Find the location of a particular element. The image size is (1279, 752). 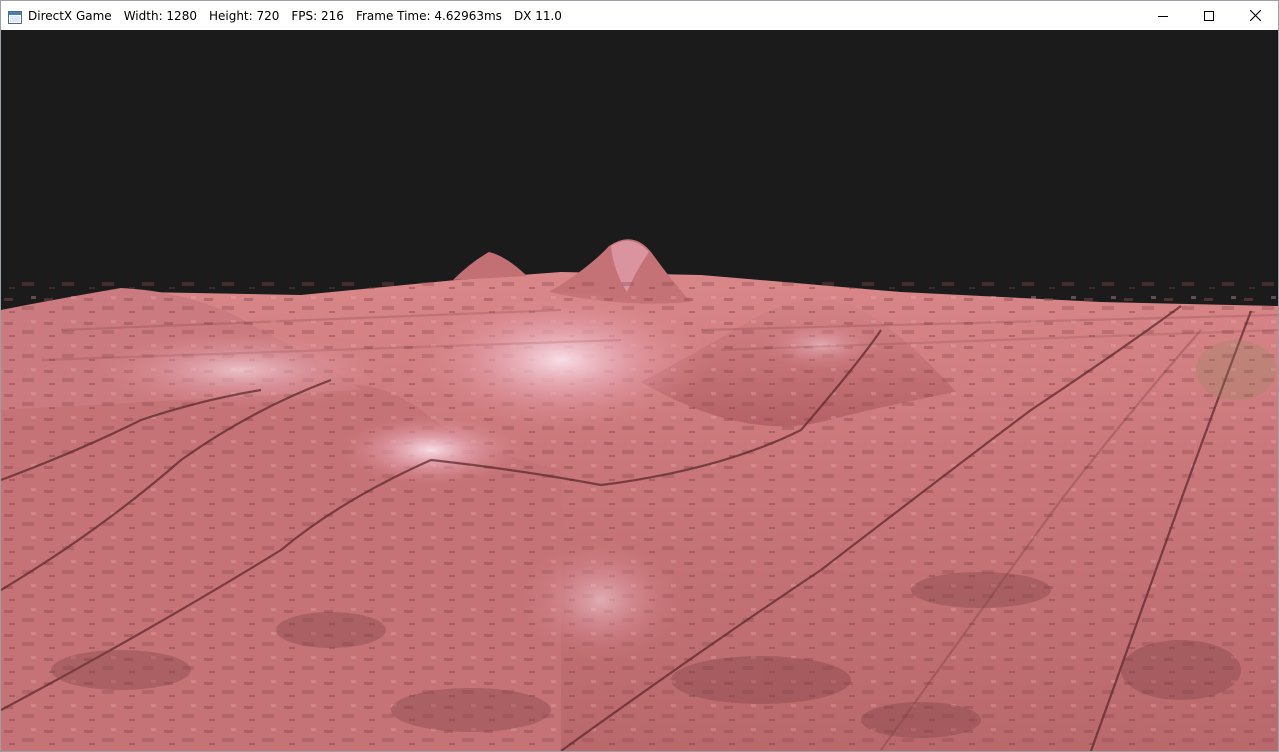

minimize-icon is located at coordinates (1163, 16).